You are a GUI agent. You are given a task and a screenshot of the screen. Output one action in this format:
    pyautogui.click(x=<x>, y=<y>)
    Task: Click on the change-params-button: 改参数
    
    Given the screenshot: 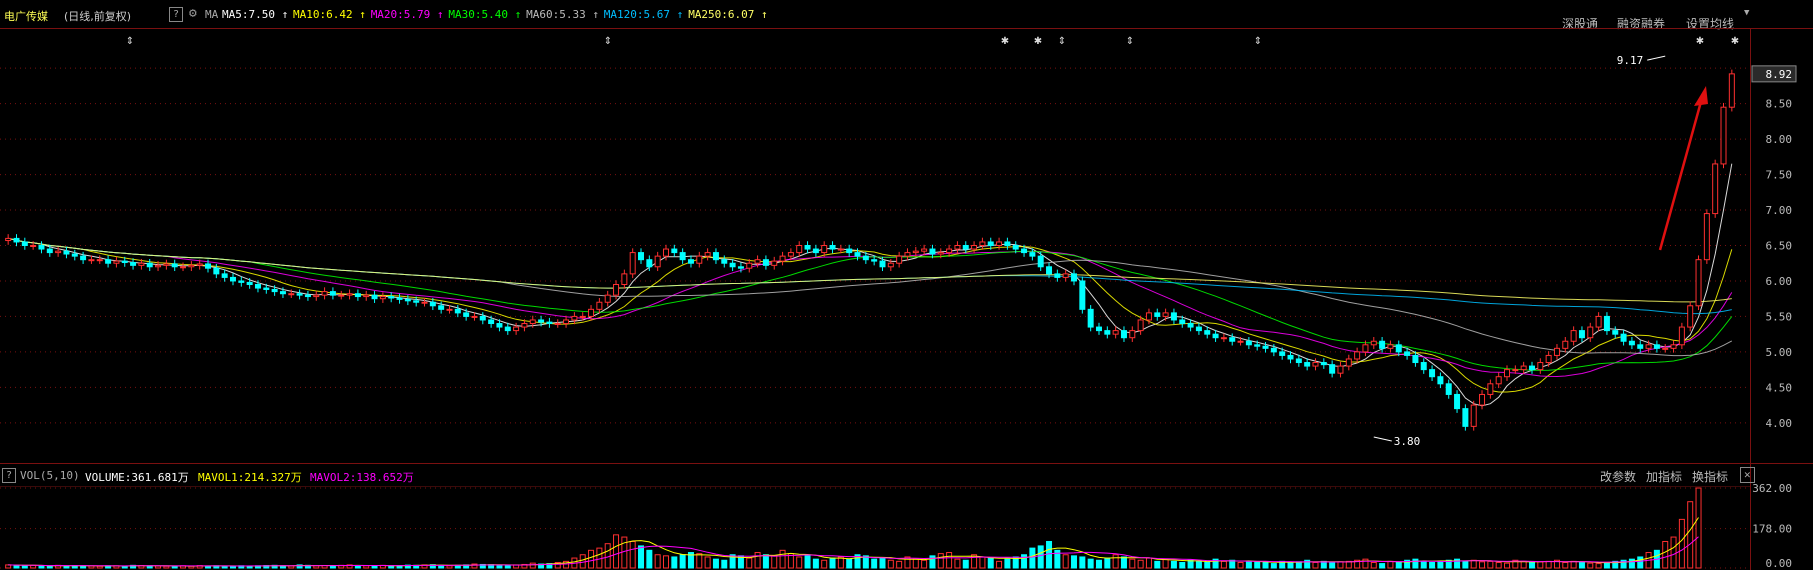 What is the action you would take?
    pyautogui.click(x=1618, y=476)
    